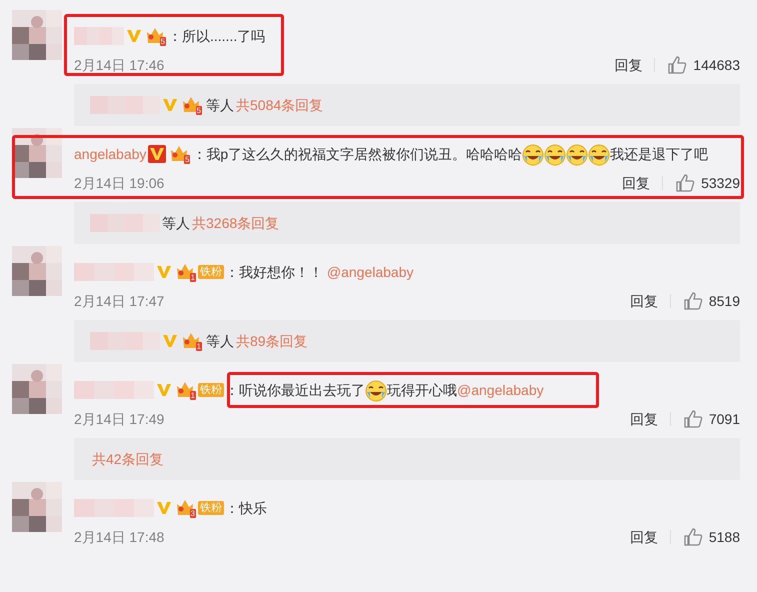 The height and width of the screenshot is (592, 757). What do you see at coordinates (128, 459) in the screenshot?
I see `reply-count-link: 共42条回复` at bounding box center [128, 459].